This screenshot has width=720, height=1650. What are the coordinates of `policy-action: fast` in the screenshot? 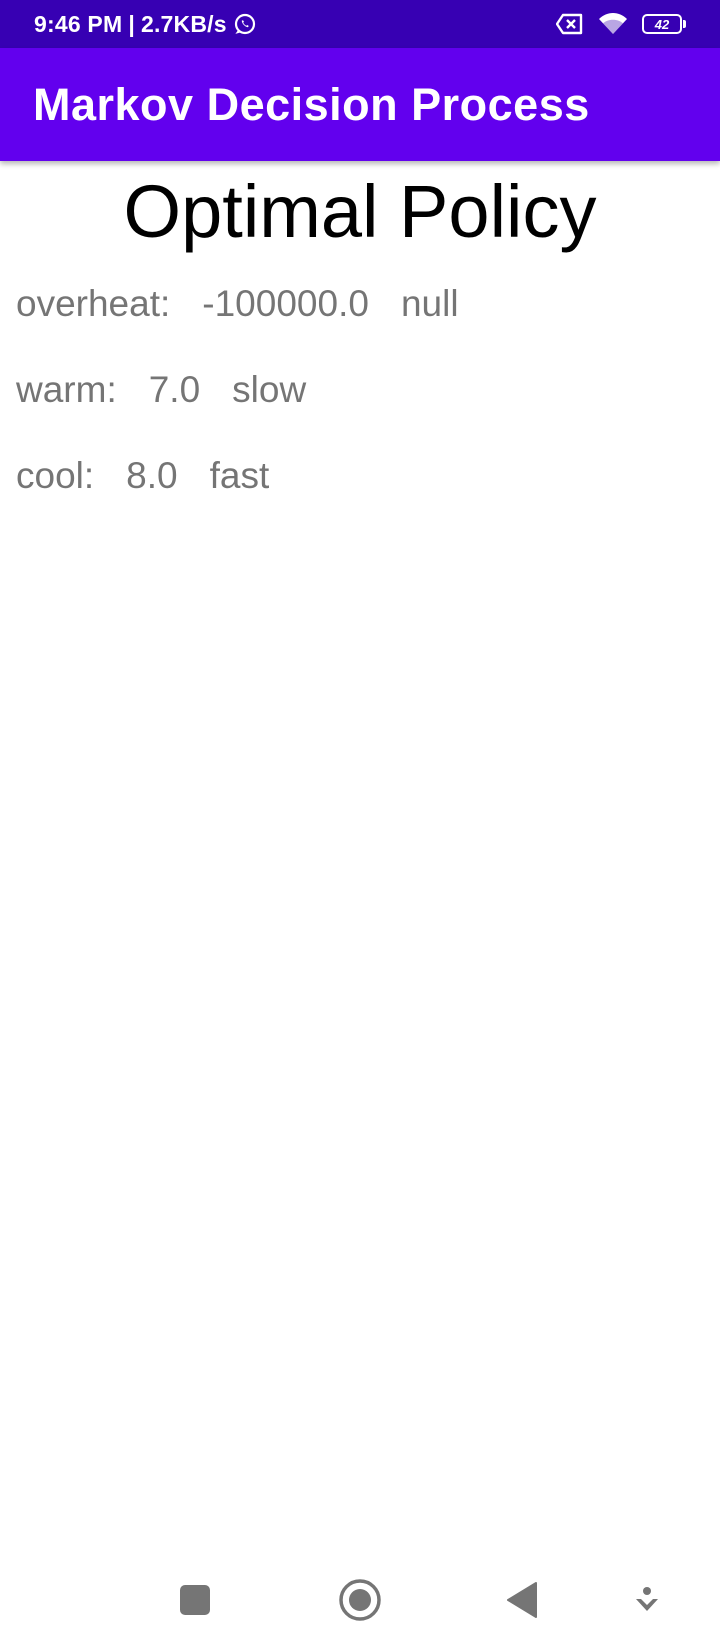 It's located at (239, 475).